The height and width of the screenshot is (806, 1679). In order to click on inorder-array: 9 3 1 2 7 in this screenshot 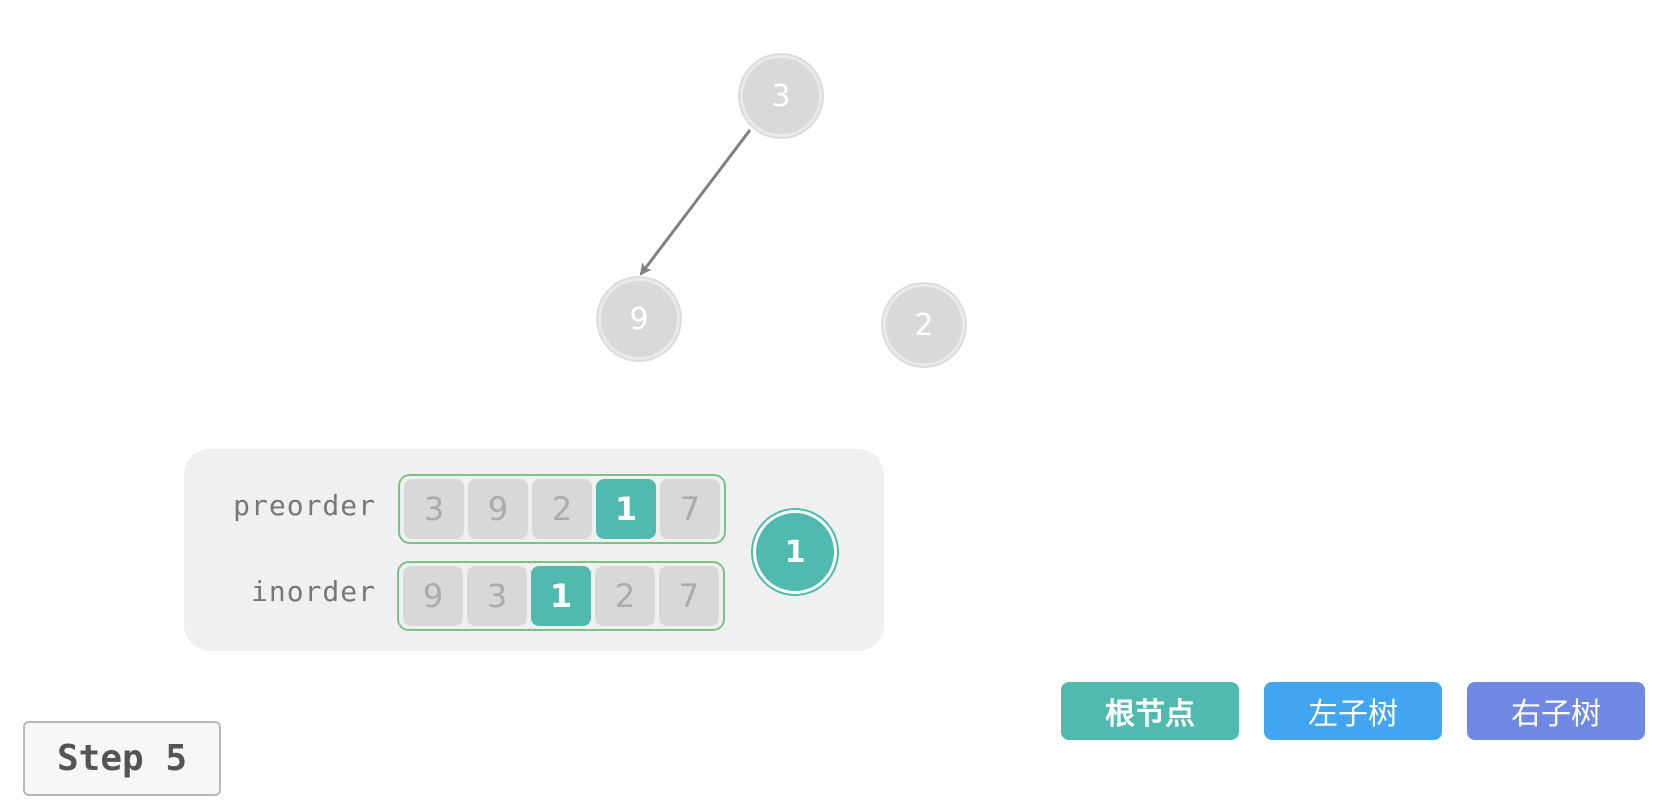, I will do `click(561, 596)`.